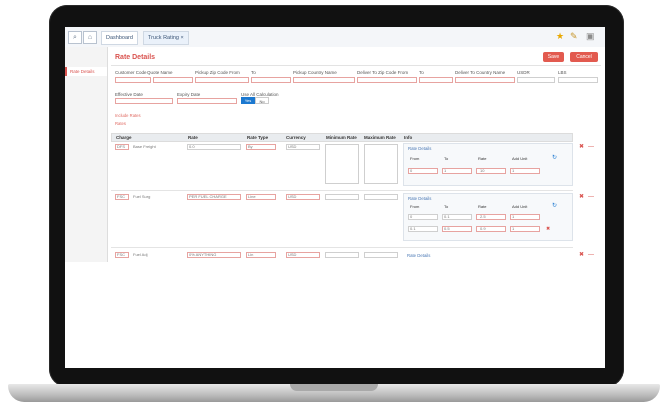 Image resolution: width=668 pixels, height=412 pixels. Describe the element at coordinates (536, 80) in the screenshot. I see `currency-select` at that location.